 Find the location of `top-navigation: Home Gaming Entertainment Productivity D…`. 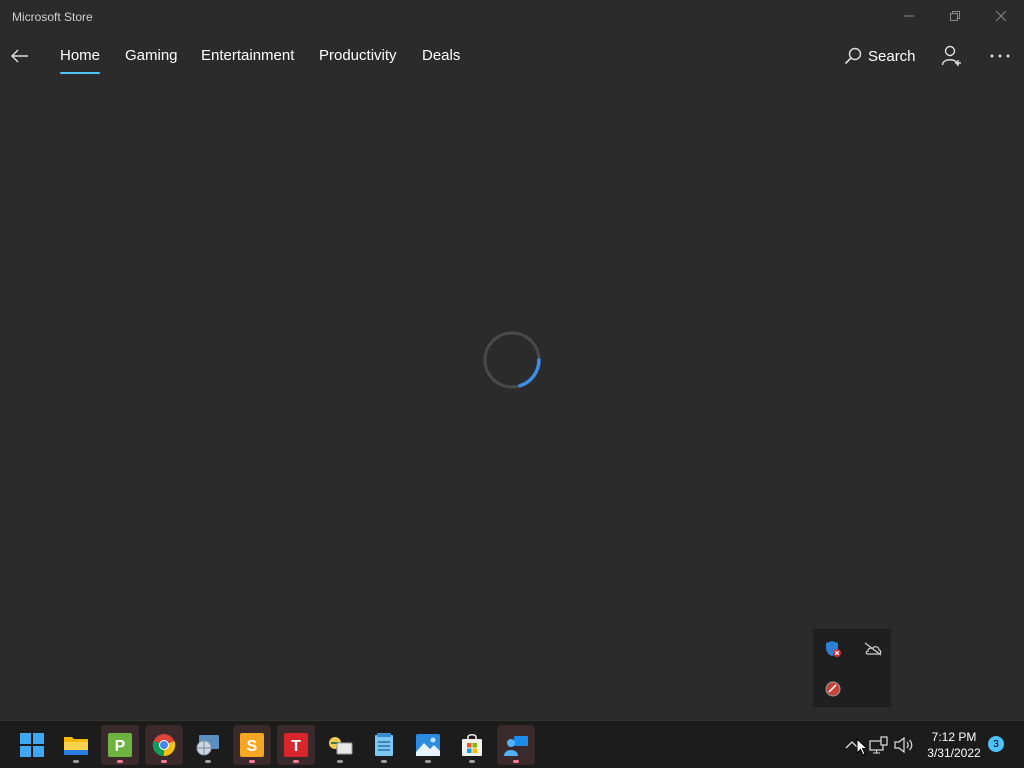

top-navigation: Home Gaming Entertainment Productivity D… is located at coordinates (512, 58).